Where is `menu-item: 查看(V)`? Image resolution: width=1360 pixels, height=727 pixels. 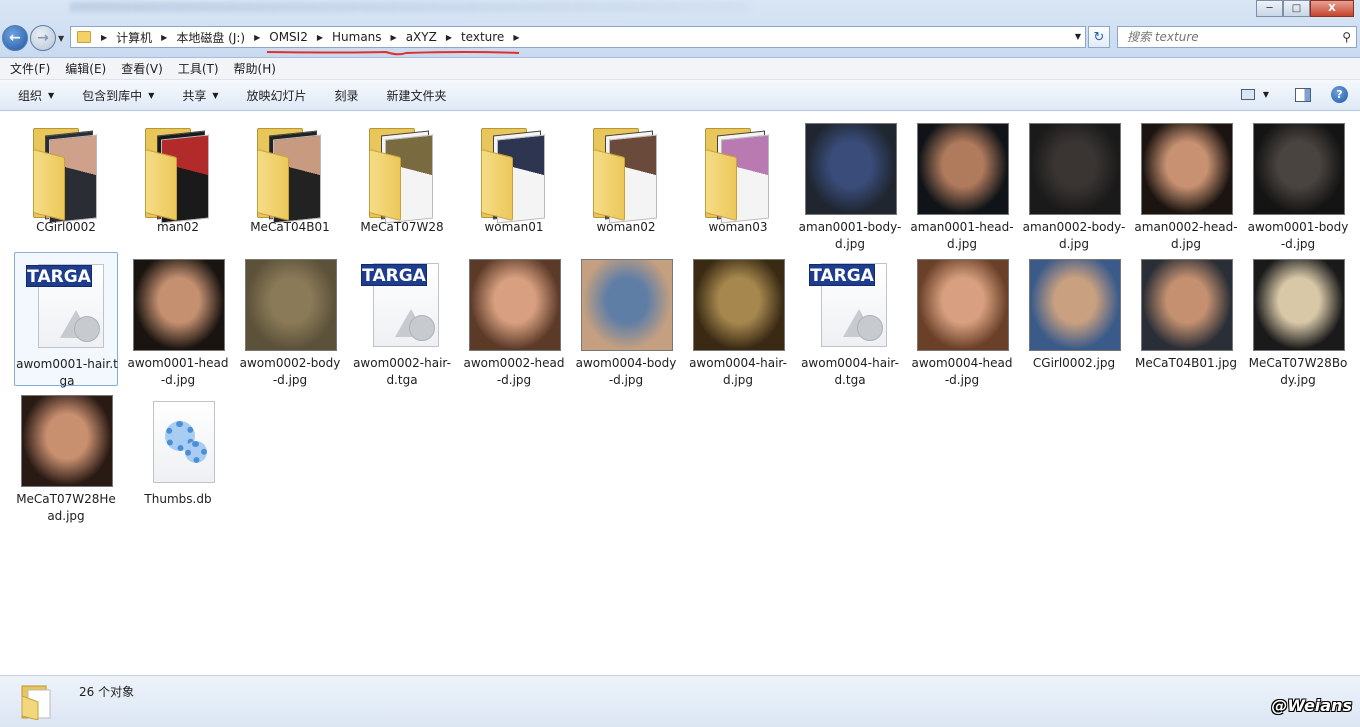 menu-item: 查看(V) is located at coordinates (142, 68).